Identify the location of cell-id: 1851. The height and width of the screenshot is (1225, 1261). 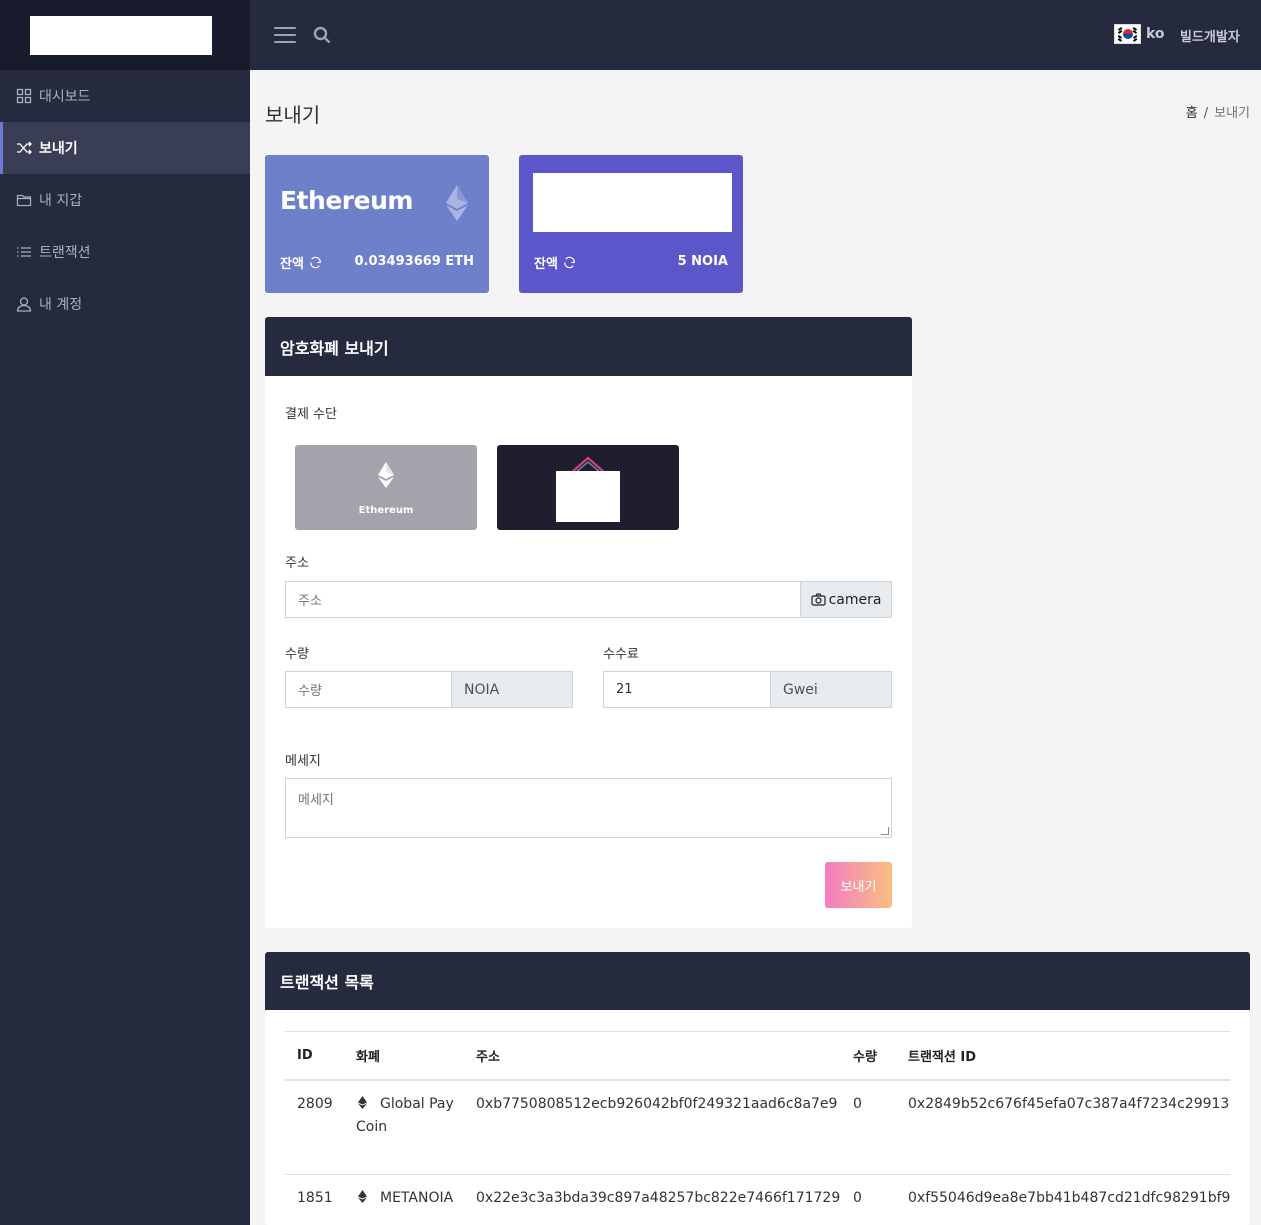
(314, 1199).